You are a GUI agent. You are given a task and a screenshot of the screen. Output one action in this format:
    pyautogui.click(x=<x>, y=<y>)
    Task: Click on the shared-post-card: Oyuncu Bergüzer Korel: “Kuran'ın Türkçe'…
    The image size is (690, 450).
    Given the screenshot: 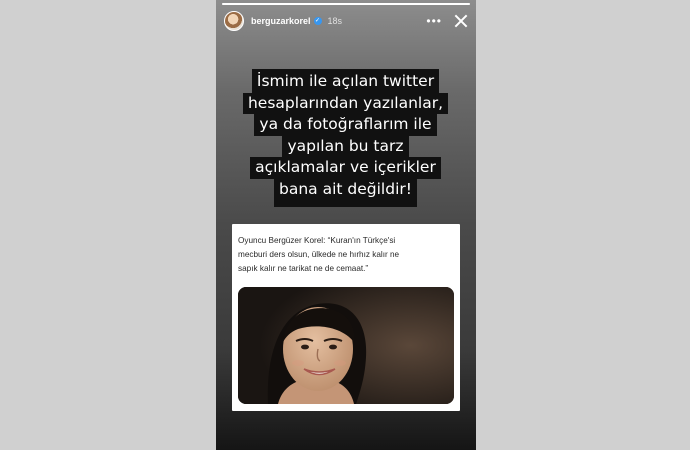 What is the action you would take?
    pyautogui.click(x=346, y=317)
    